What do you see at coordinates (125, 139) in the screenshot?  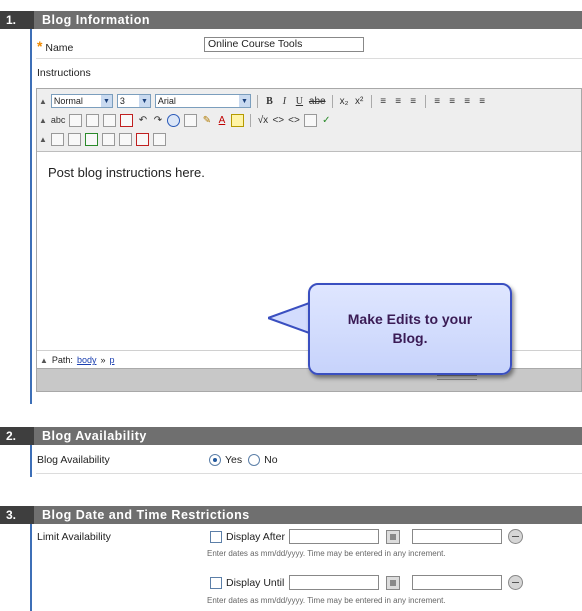 I see `insert-flash-icon` at bounding box center [125, 139].